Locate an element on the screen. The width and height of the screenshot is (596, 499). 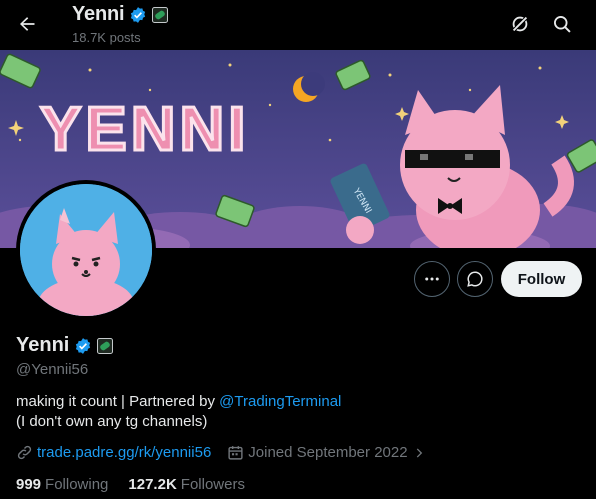
profile-avatar is located at coordinates (86, 250).